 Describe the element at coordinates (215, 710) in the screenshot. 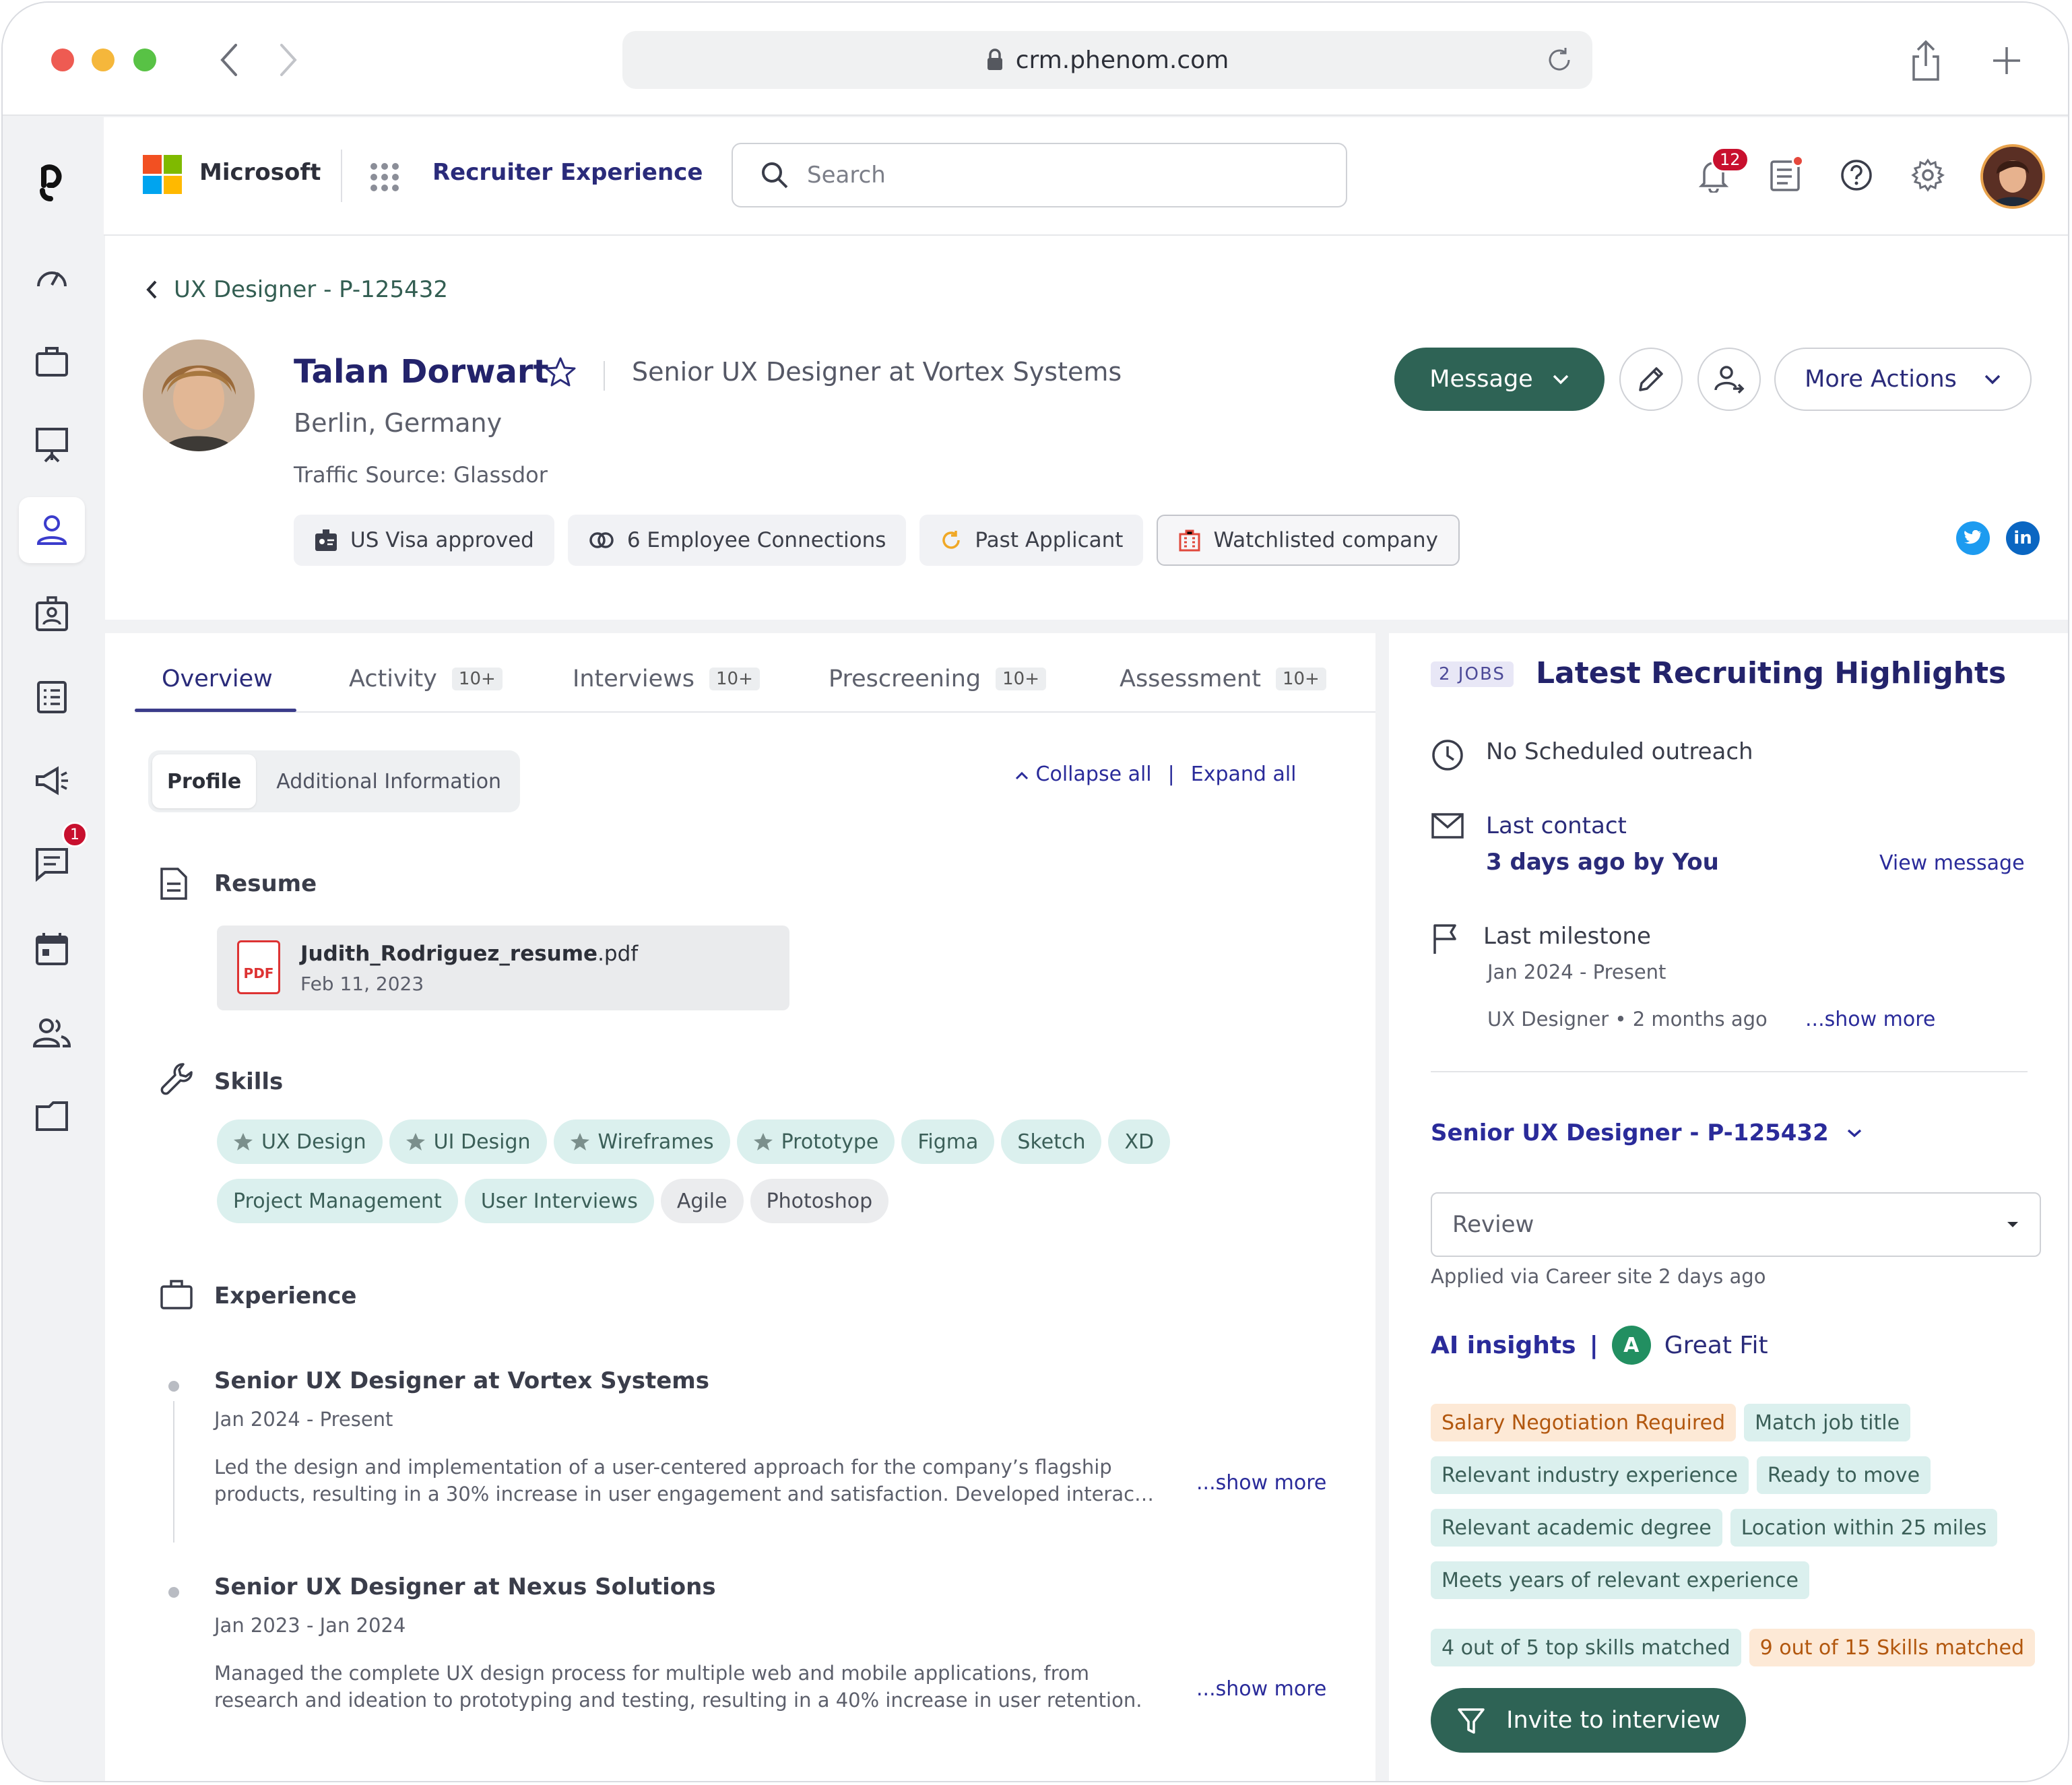

I see `active-tab-indicator` at that location.